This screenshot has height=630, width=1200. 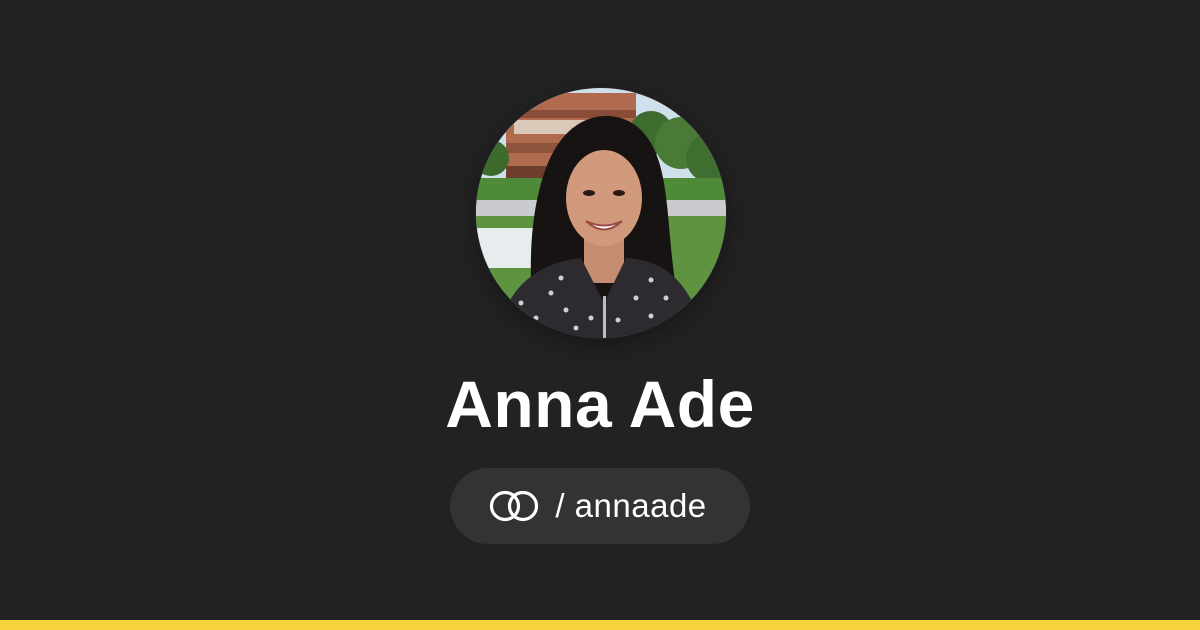 What do you see at coordinates (600, 404) in the screenshot?
I see `profile-name: Anna Ade` at bounding box center [600, 404].